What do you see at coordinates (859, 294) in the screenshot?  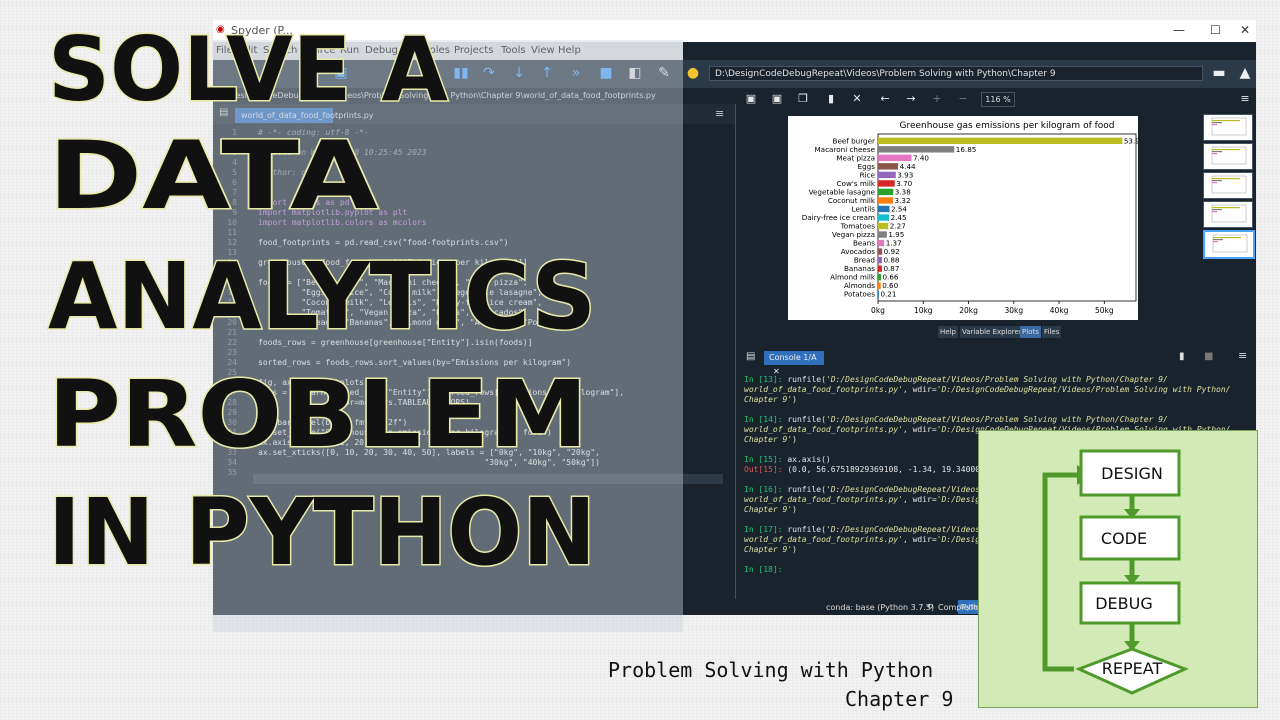 I see `category-label: Potatoes` at bounding box center [859, 294].